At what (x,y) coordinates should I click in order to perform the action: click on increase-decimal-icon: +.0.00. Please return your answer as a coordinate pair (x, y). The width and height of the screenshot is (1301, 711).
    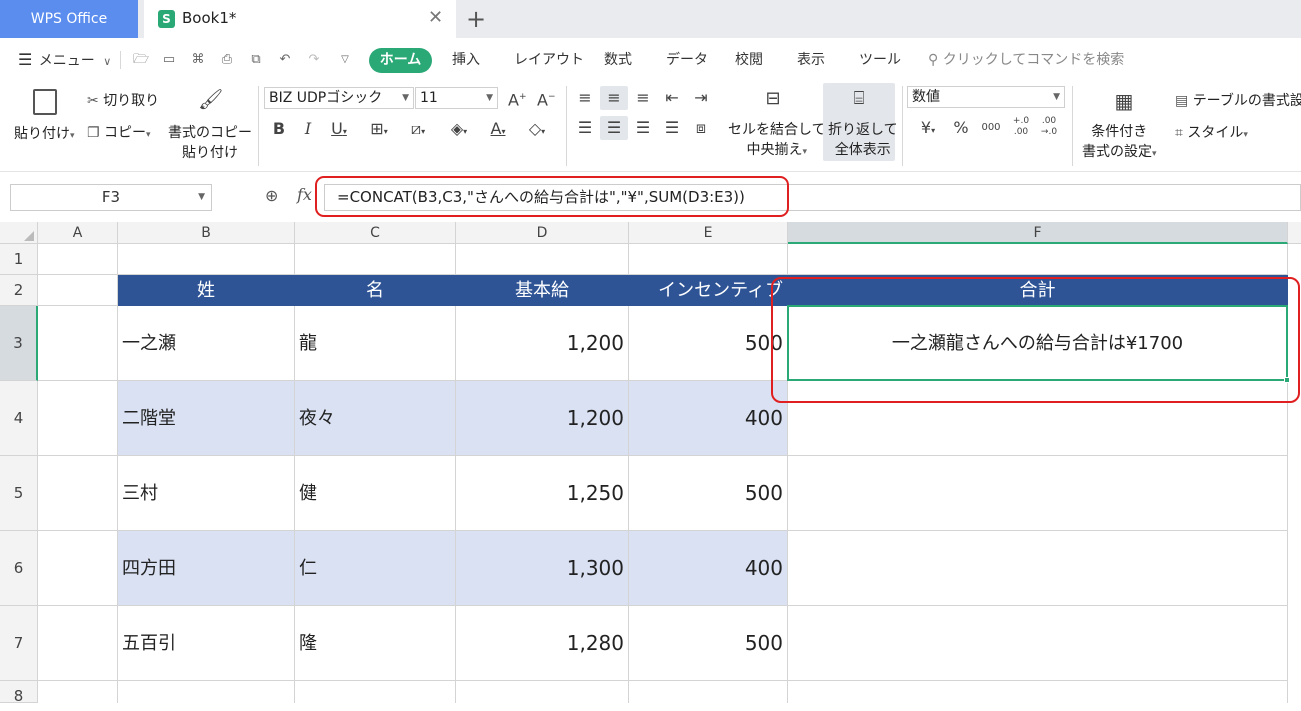
    Looking at the image, I should click on (1021, 127).